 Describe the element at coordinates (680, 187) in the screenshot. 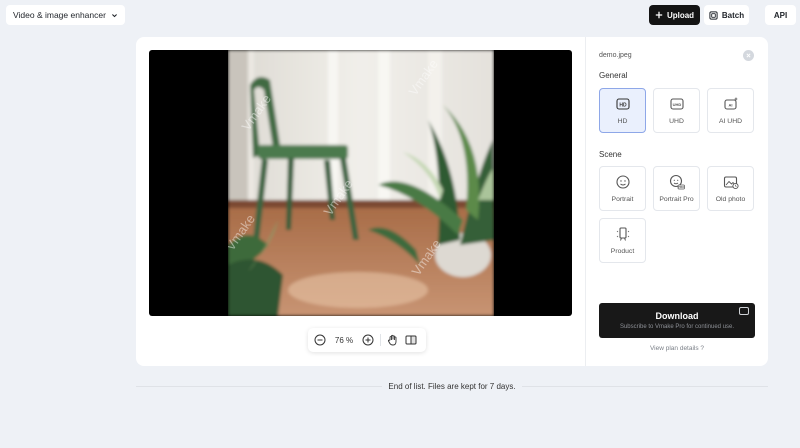

I see `svg-text: PRO` at that location.